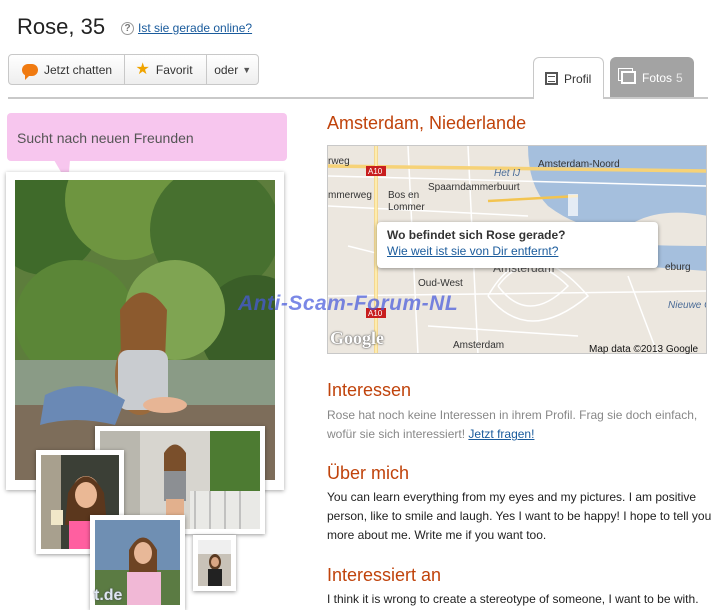 Image resolution: width=726 pixels, height=610 pixels. I want to click on profile-name-age: Rose, 35, so click(61, 26).